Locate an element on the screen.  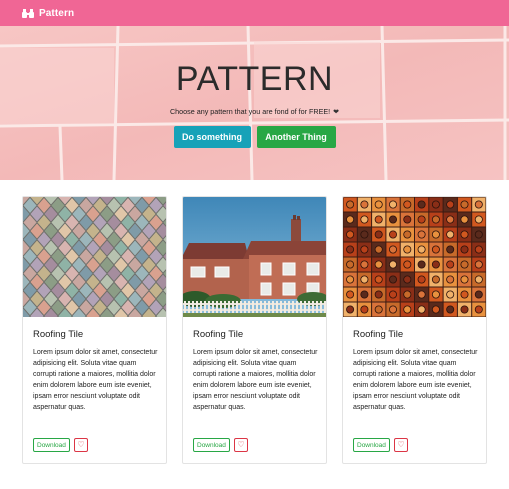
brick-house-image is located at coordinates (254, 257).